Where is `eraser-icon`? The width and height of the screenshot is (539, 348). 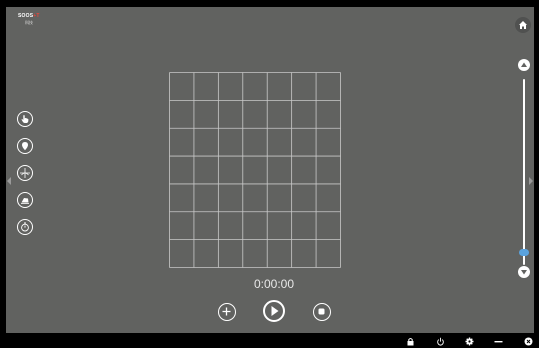 eraser-icon is located at coordinates (25, 201).